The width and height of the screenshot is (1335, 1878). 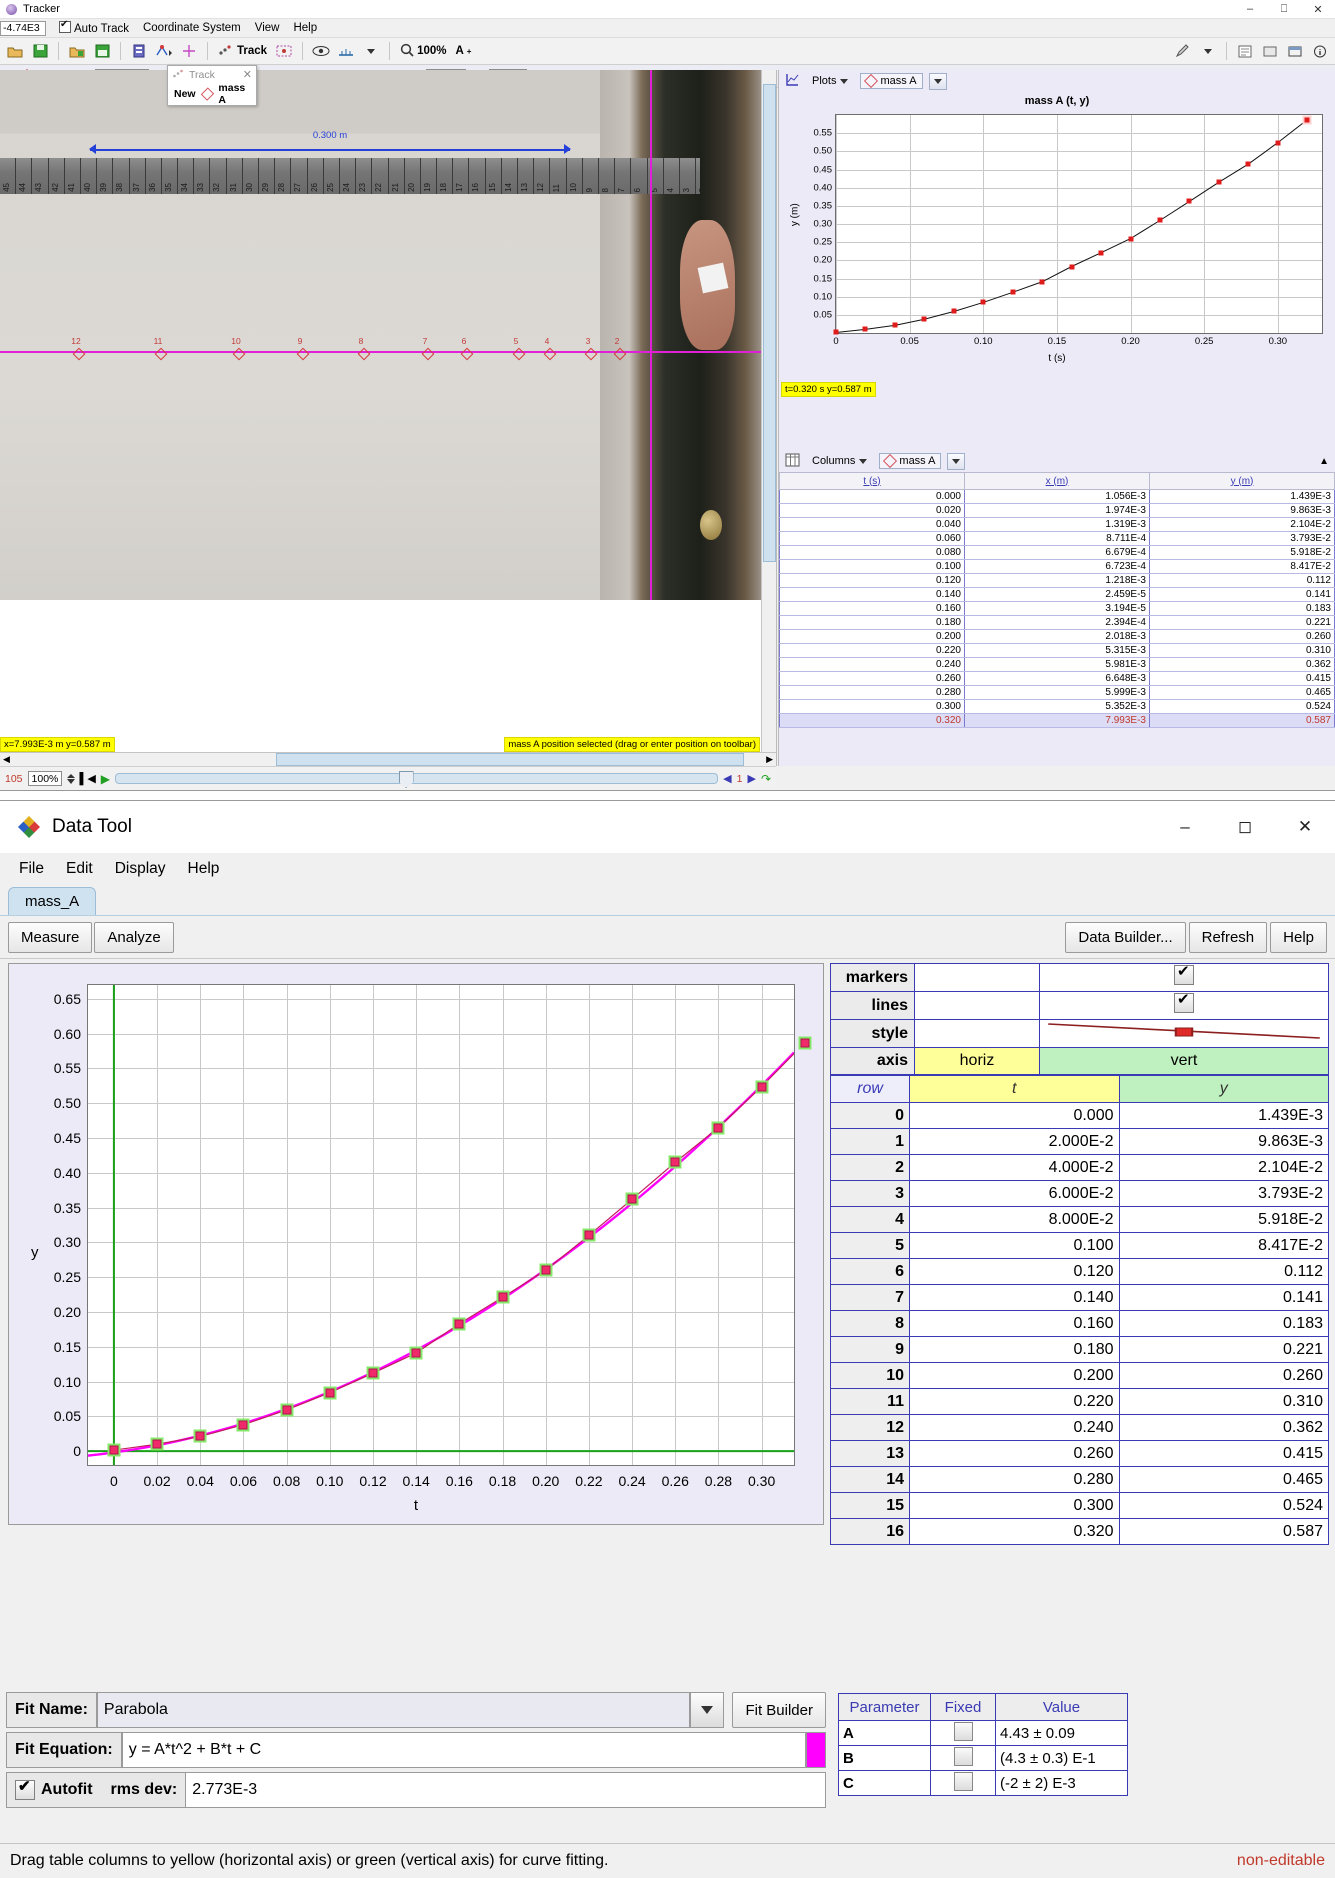 I want to click on table-cell: 0.183, so click(x=1242, y=608).